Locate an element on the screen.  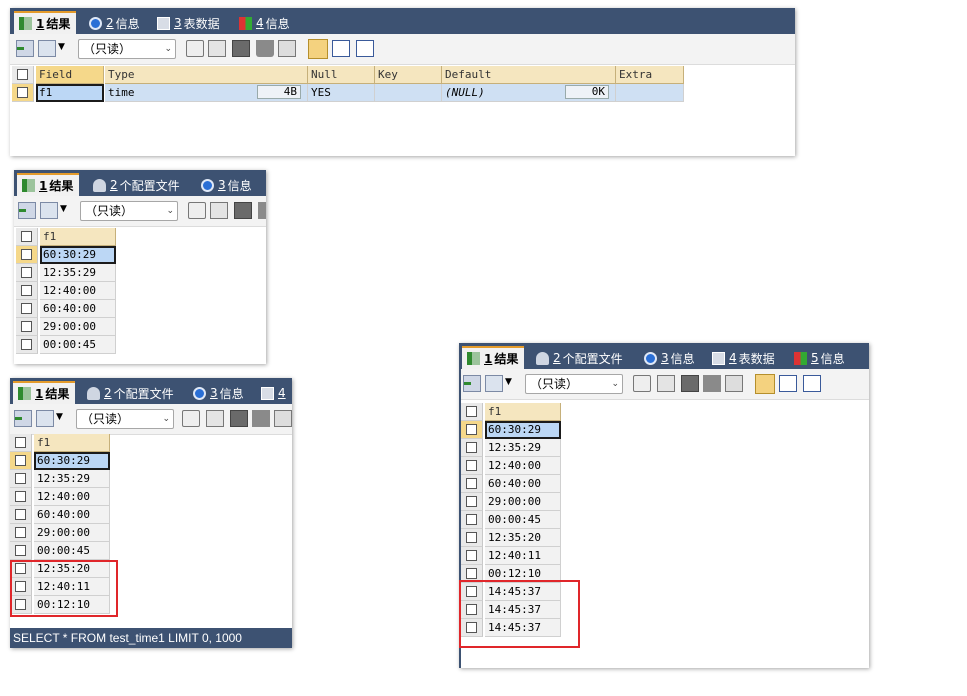
column-header: Type is located at coordinates (206, 75).